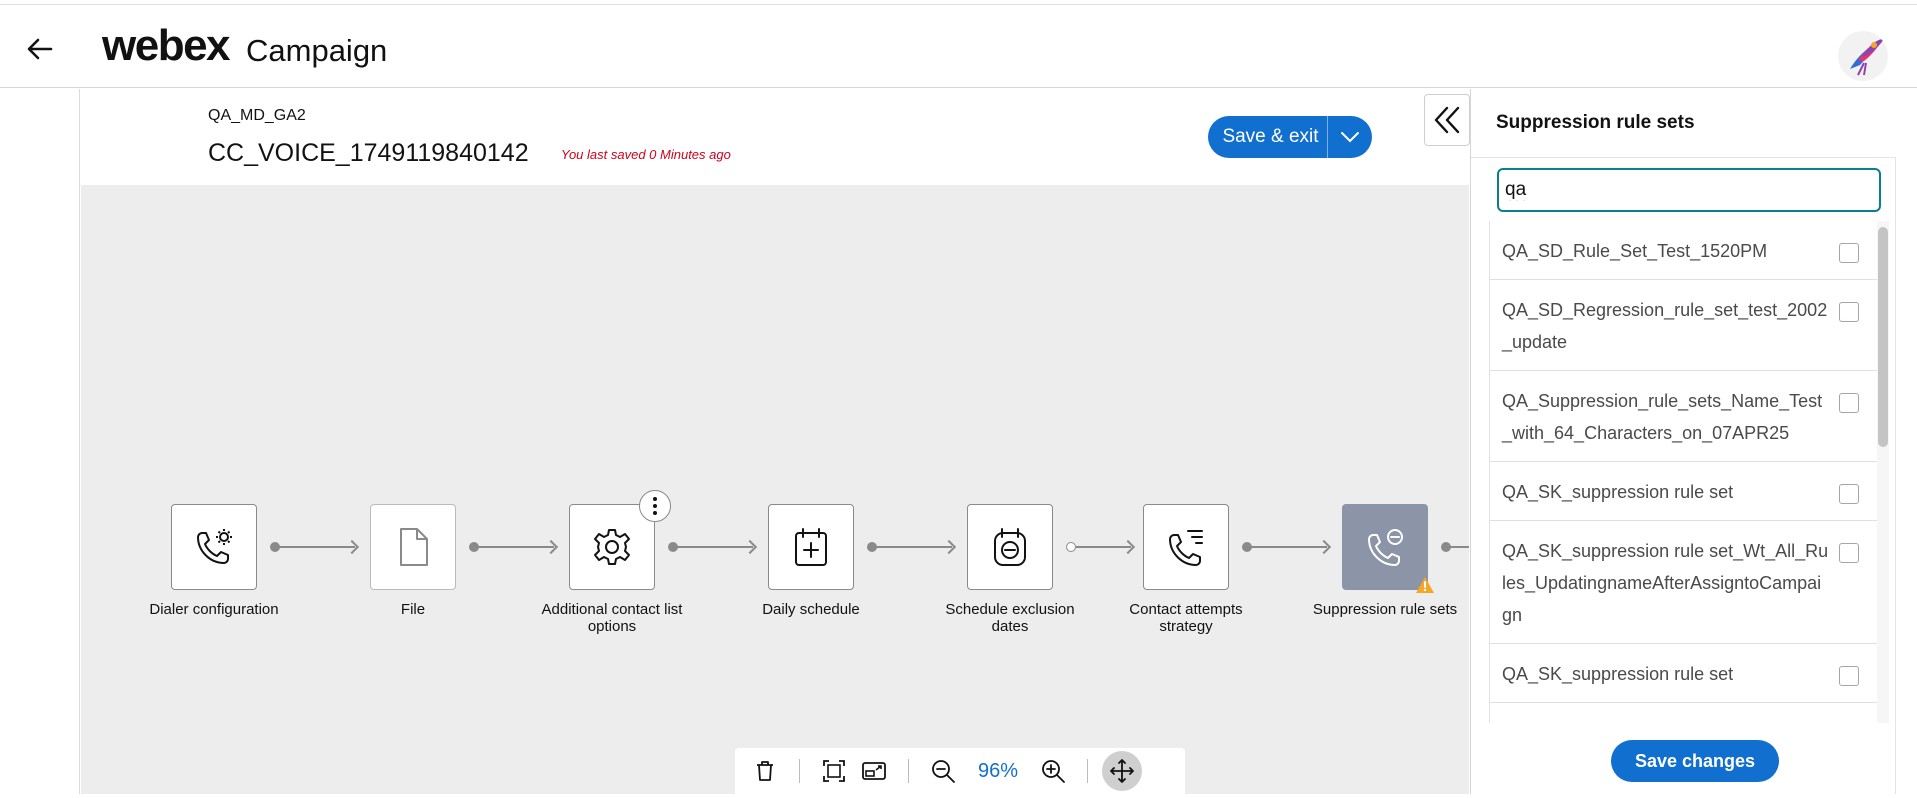  Describe the element at coordinates (646, 154) in the screenshot. I see `last-saved-status: You last saved 0 Minutes ago` at that location.